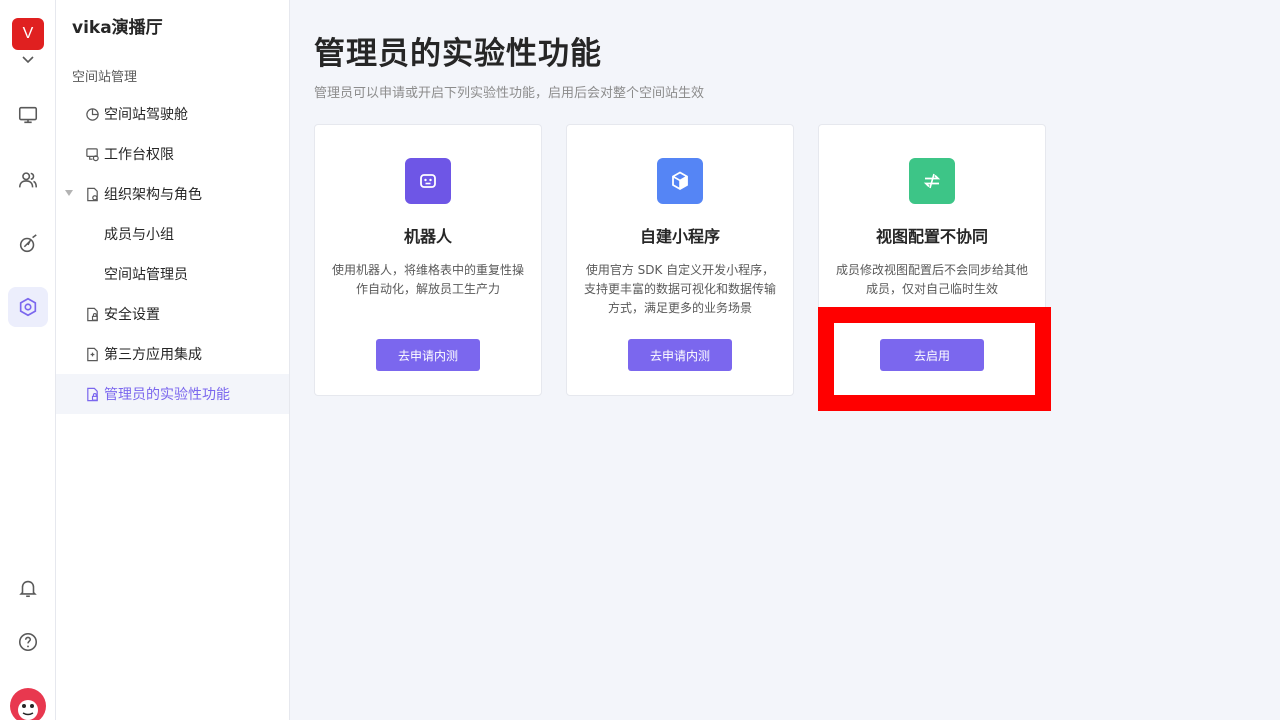 This screenshot has height=720, width=1280. Describe the element at coordinates (28, 710) in the screenshot. I see `avatar` at that location.